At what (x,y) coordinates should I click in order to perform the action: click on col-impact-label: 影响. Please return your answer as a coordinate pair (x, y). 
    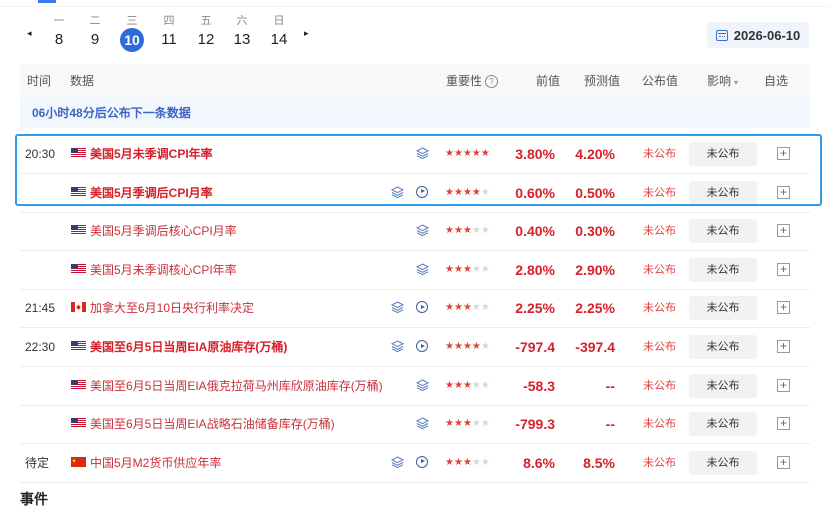
    Looking at the image, I should click on (719, 81).